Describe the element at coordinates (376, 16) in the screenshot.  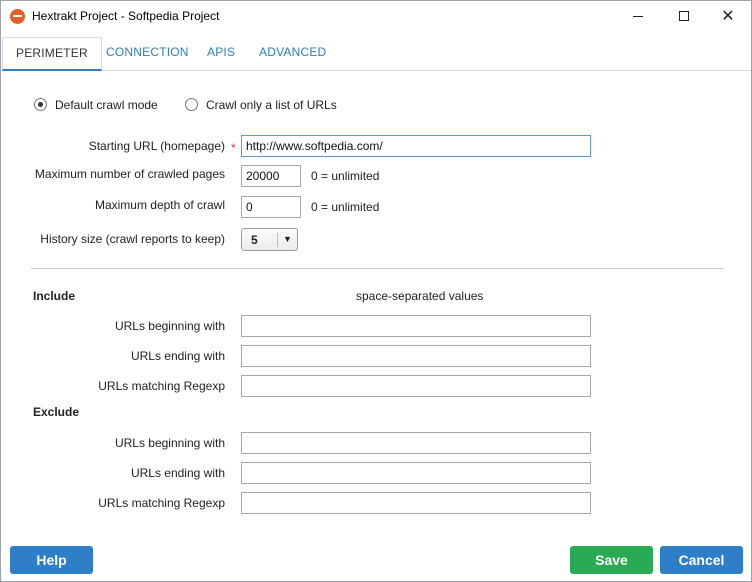
I see `title-bar: Hextrakt Project - Softpedia Project ✕` at that location.